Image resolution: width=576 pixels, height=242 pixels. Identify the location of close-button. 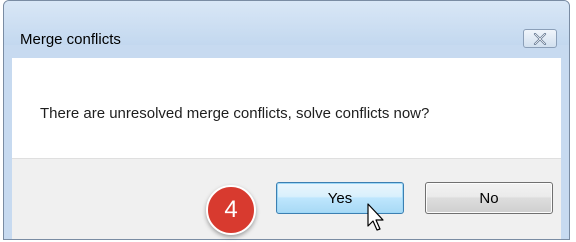
(540, 38).